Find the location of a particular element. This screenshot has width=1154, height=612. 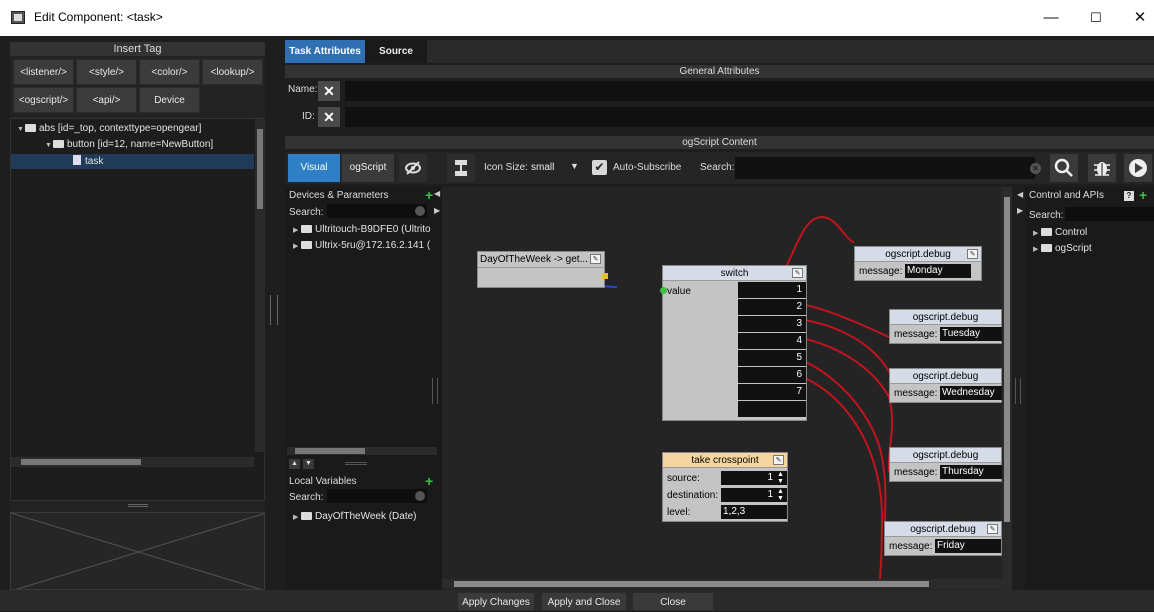

node-day-of-week: DayOfTheWeek -> get... ✎ is located at coordinates (542, 269).